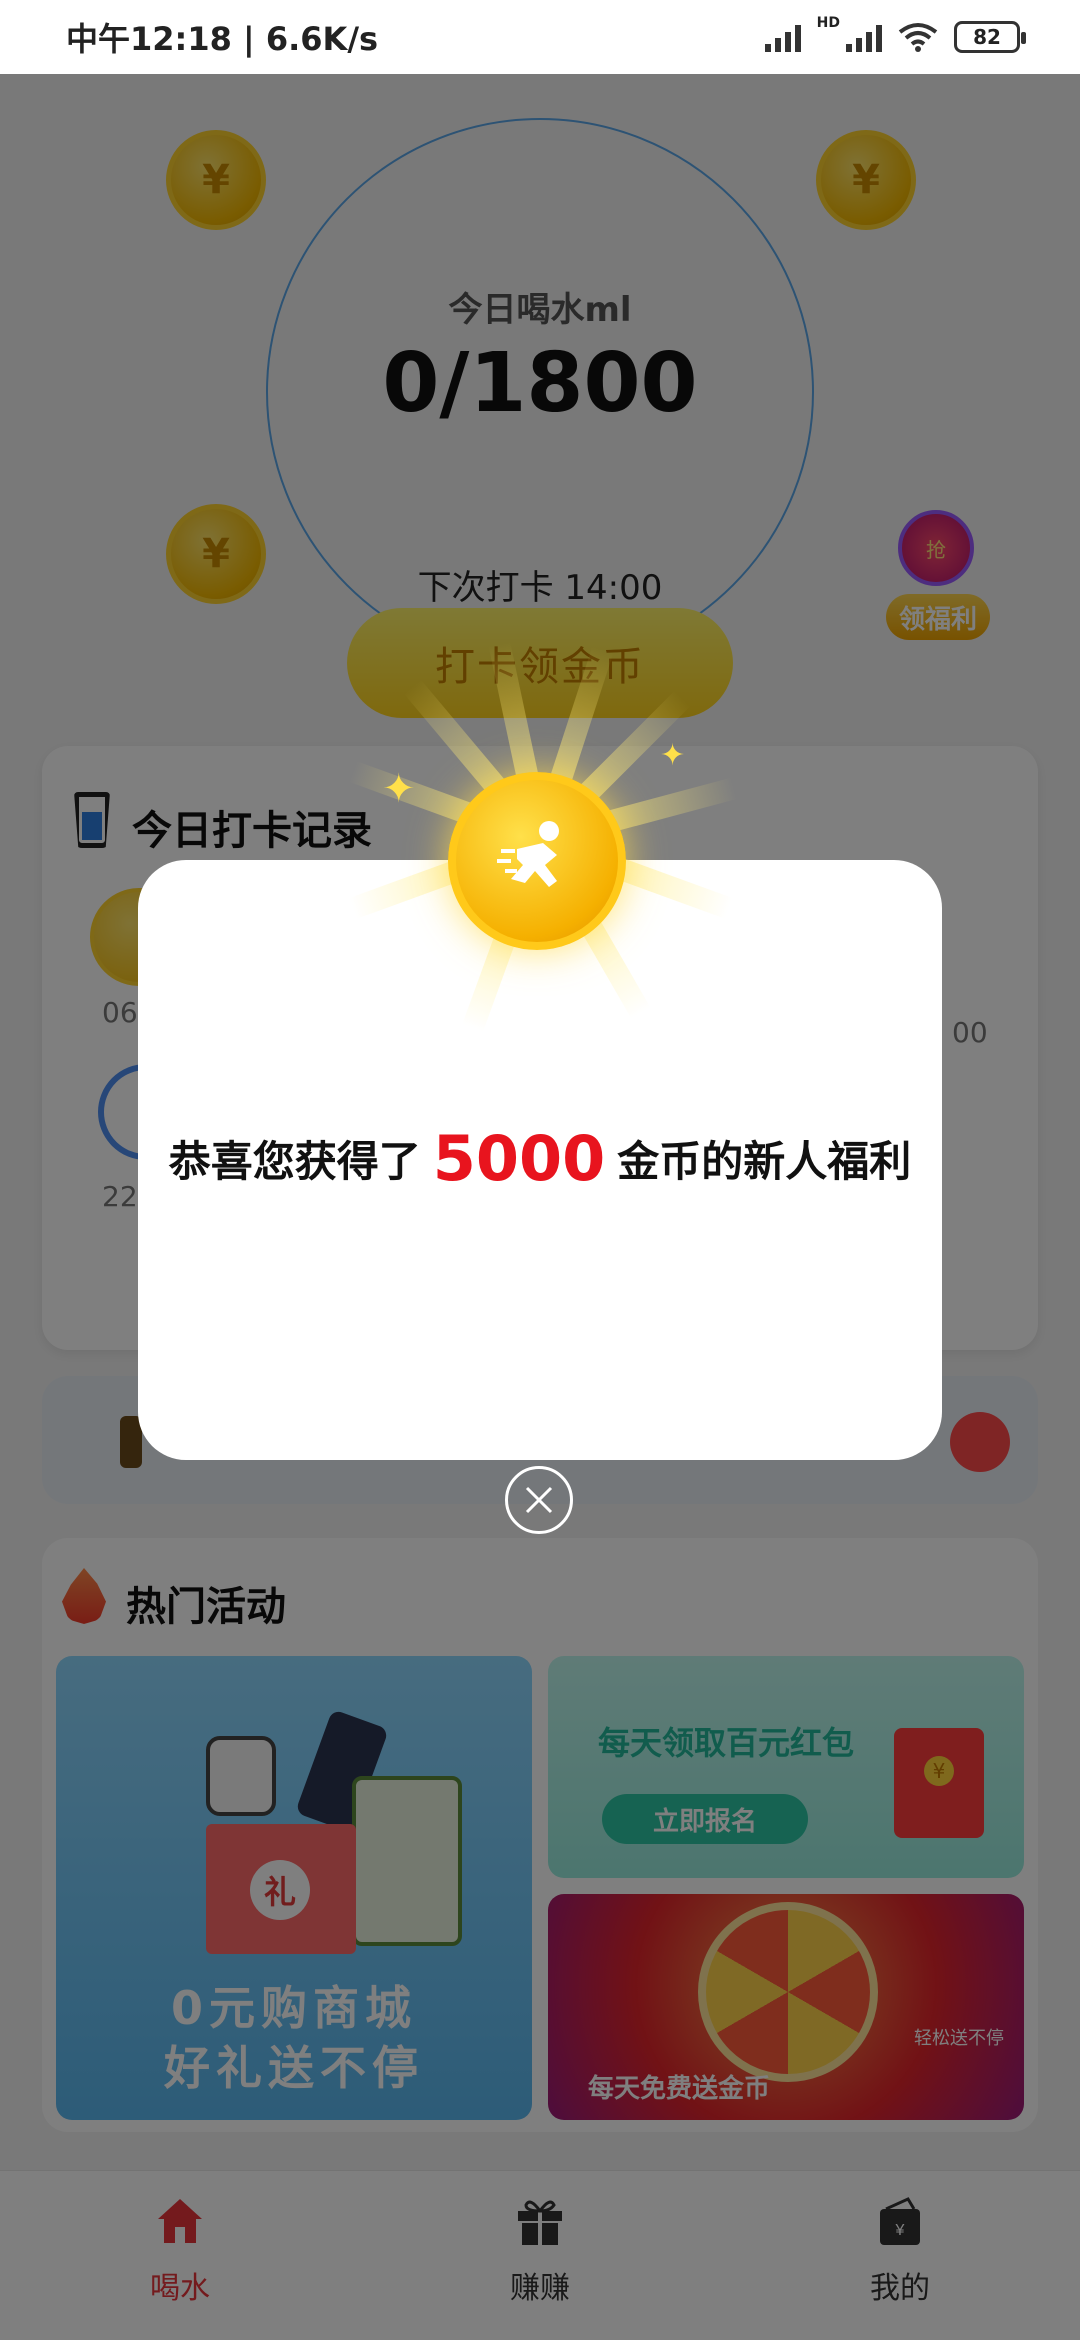 This screenshot has height=2340, width=1080. What do you see at coordinates (540, 37) in the screenshot?
I see `status-bar: 中午12:18 | 6.6K/s HD 82` at bounding box center [540, 37].